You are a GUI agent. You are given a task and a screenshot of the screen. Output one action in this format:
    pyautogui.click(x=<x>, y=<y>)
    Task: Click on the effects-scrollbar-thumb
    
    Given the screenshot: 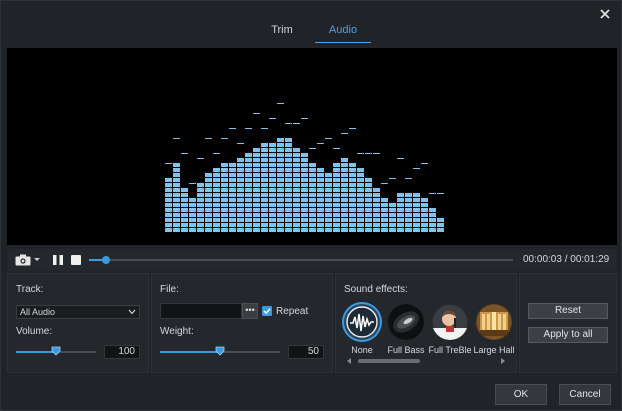 What is the action you would take?
    pyautogui.click(x=389, y=361)
    